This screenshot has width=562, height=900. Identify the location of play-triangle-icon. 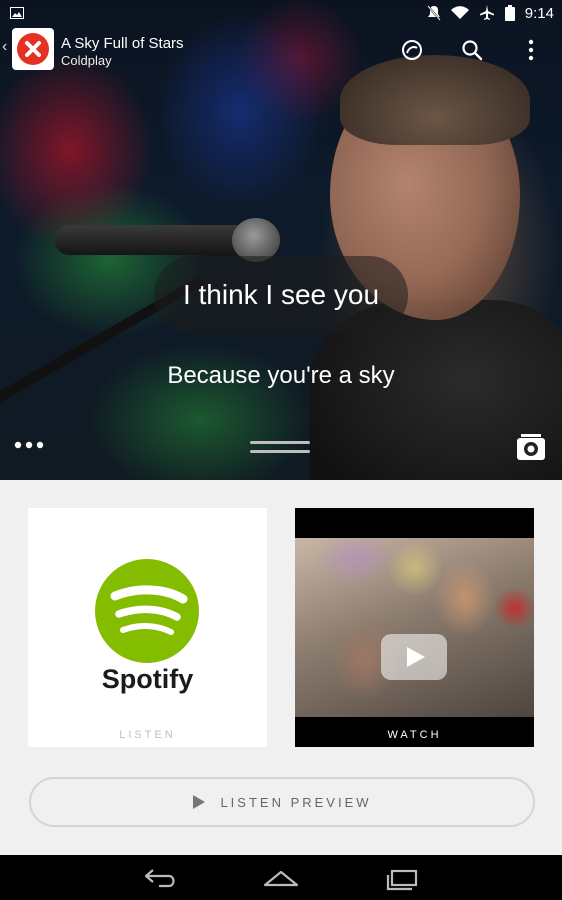
(199, 802).